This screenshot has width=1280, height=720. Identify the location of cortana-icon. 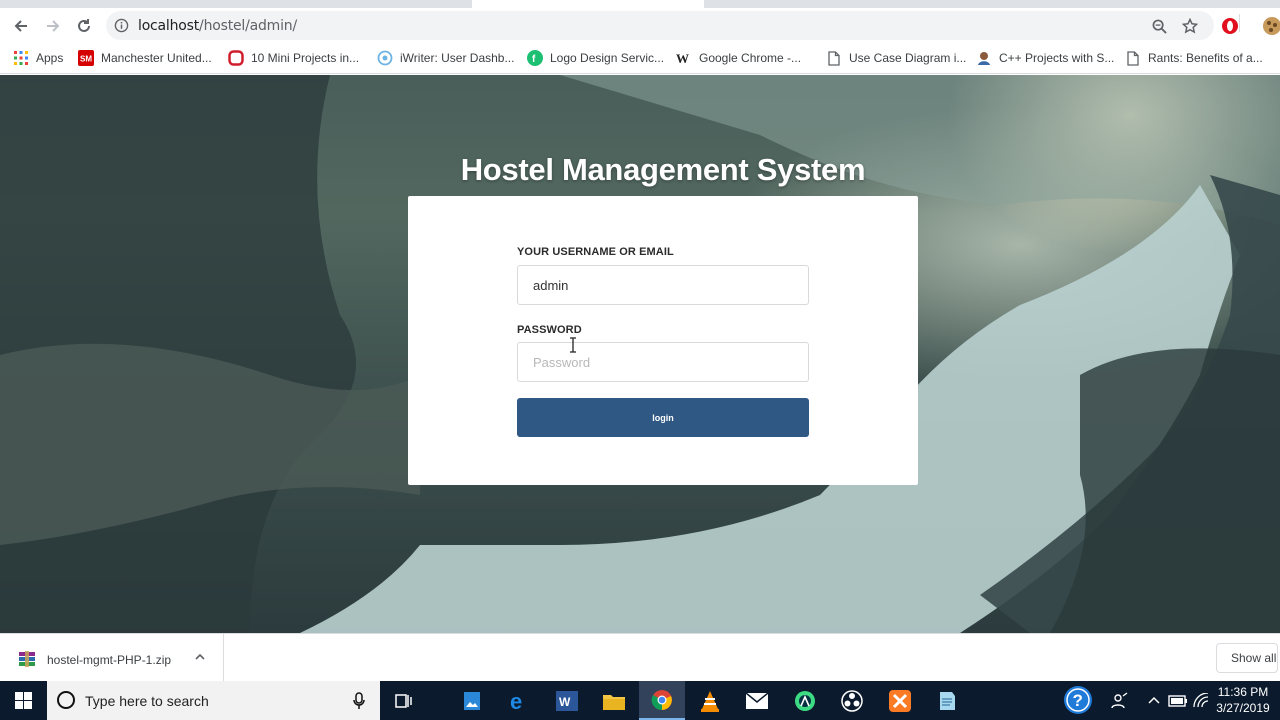
(66, 700).